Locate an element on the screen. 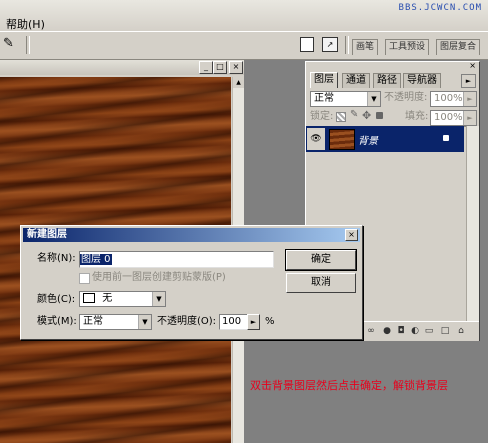 Image resolution: width=488 pixels, height=443 pixels. fill-field: 100% ► is located at coordinates (453, 118).